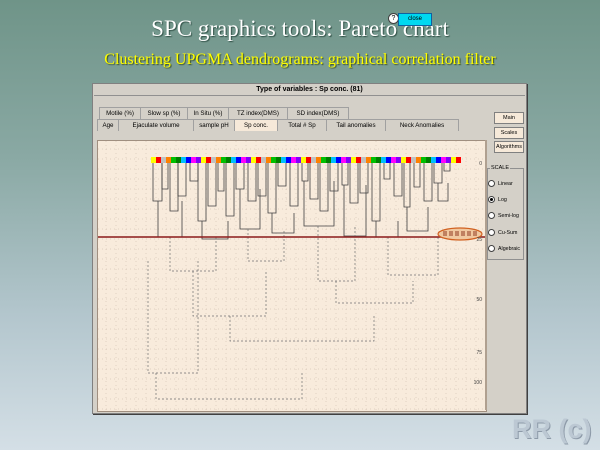  I want to click on scale-option-label: Semi-log, so click(508, 216).